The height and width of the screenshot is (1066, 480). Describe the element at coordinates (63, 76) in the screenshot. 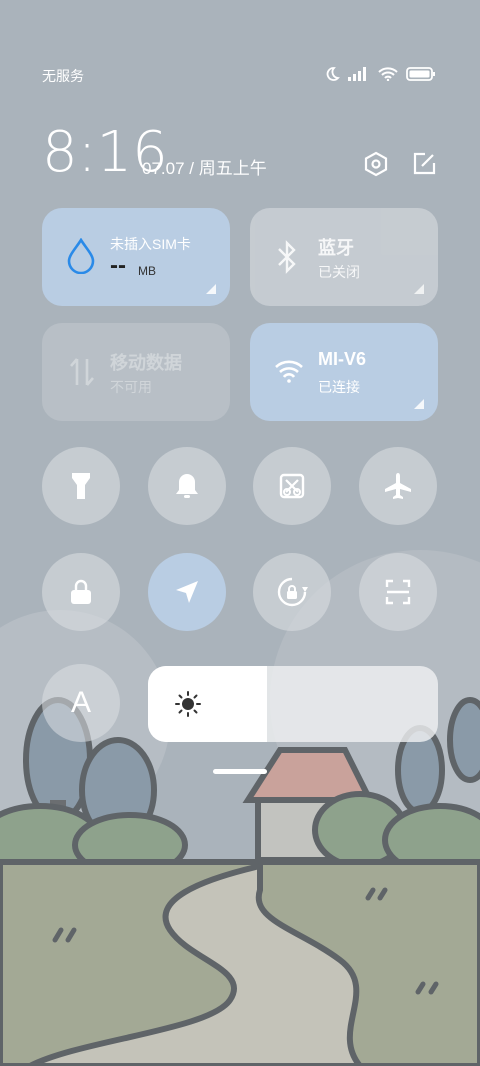

I see `carrier-label: 无服务` at that location.